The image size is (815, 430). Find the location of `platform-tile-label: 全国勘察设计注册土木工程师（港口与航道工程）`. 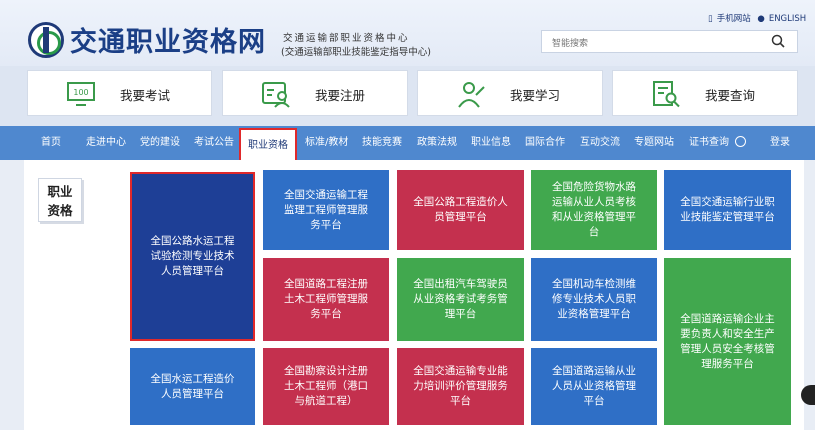

platform-tile-label: 全国勘察设计注册土木工程师（港口与航道工程） is located at coordinates (326, 386).